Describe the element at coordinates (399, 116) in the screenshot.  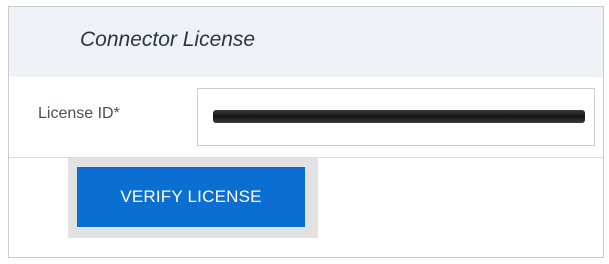
I see `redacted-license-value` at that location.